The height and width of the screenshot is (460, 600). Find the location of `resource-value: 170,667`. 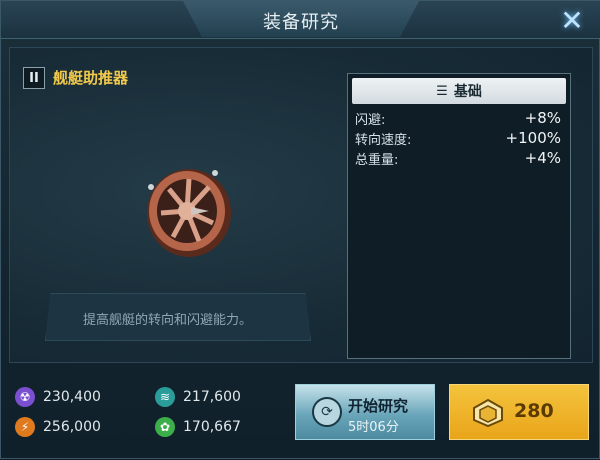

resource-value: 170,667 is located at coordinates (212, 427).